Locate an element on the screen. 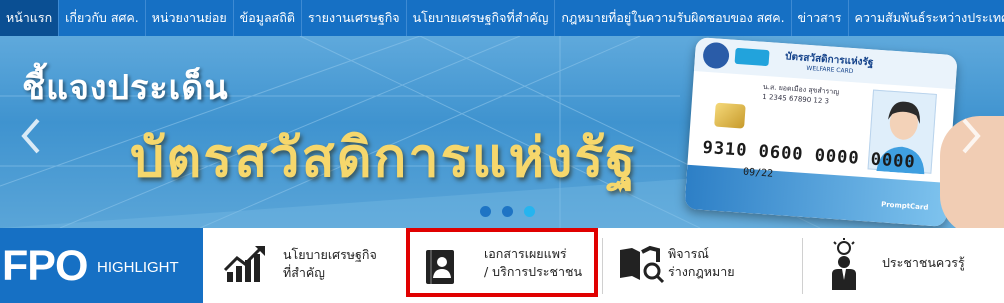 This screenshot has width=1004, height=303. card-holder: น.ส. ยอดเมือง สุขสำราญ 1 2345 67890 12 3 is located at coordinates (800, 94).